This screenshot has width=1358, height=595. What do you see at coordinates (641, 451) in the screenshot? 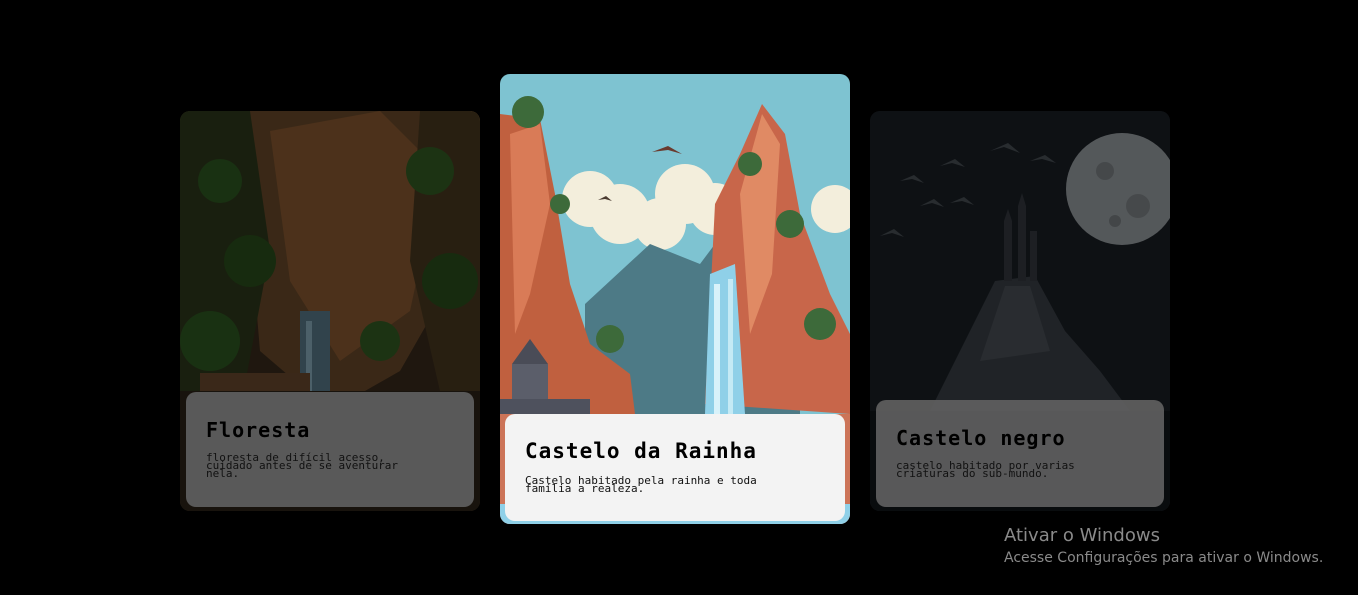
I see `card-title: Castelo da Rainha` at bounding box center [641, 451].